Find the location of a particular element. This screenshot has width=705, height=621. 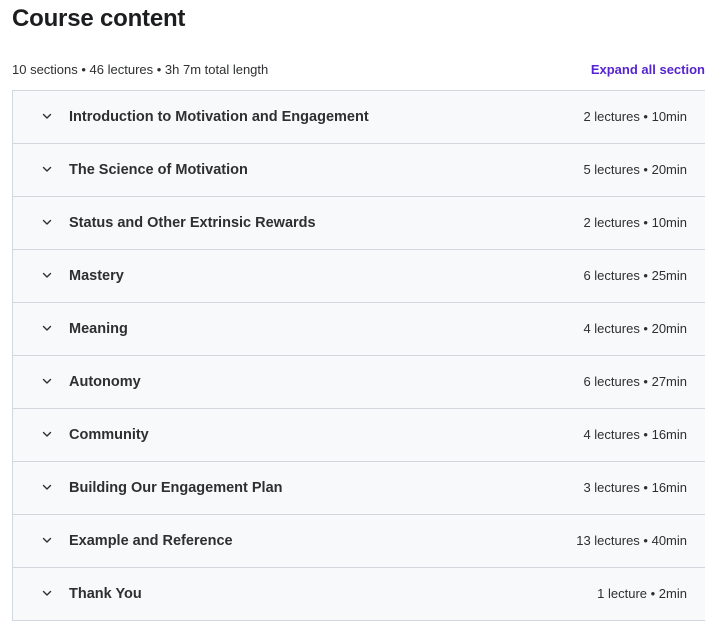

section-title: Community is located at coordinates (109, 435).